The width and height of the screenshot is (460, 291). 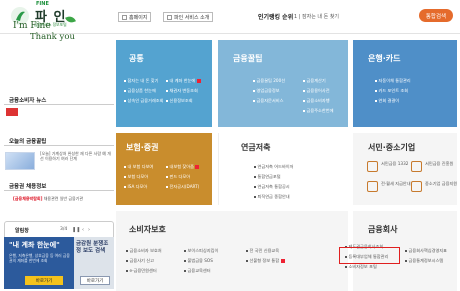 What do you see at coordinates (95, 280) in the screenshot?
I see `banner2-go-button: 바로가기` at bounding box center [95, 280].